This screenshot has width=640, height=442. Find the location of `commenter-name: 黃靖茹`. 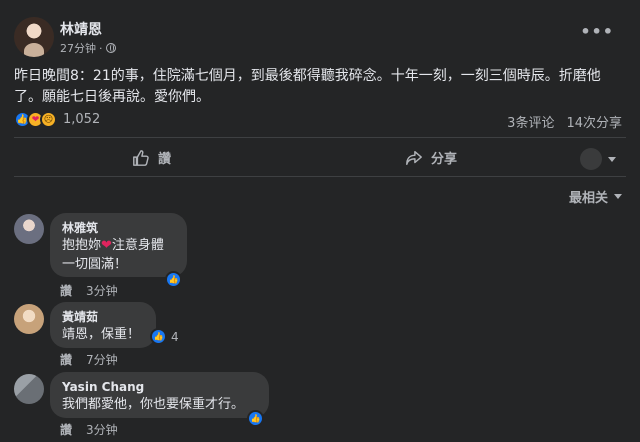

commenter-name: 黃靖茹 is located at coordinates (103, 317).